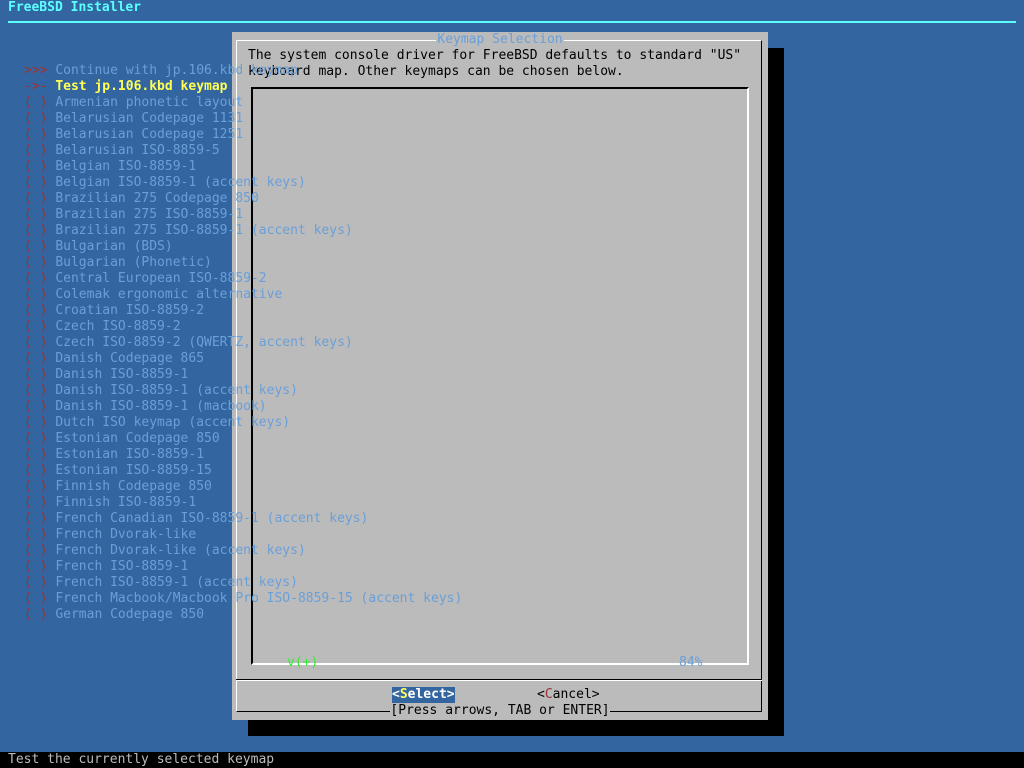  What do you see at coordinates (269, 423) in the screenshot?
I see `keymap-list-item: ( ) Dutch ISO keymap (accent keys)` at bounding box center [269, 423].